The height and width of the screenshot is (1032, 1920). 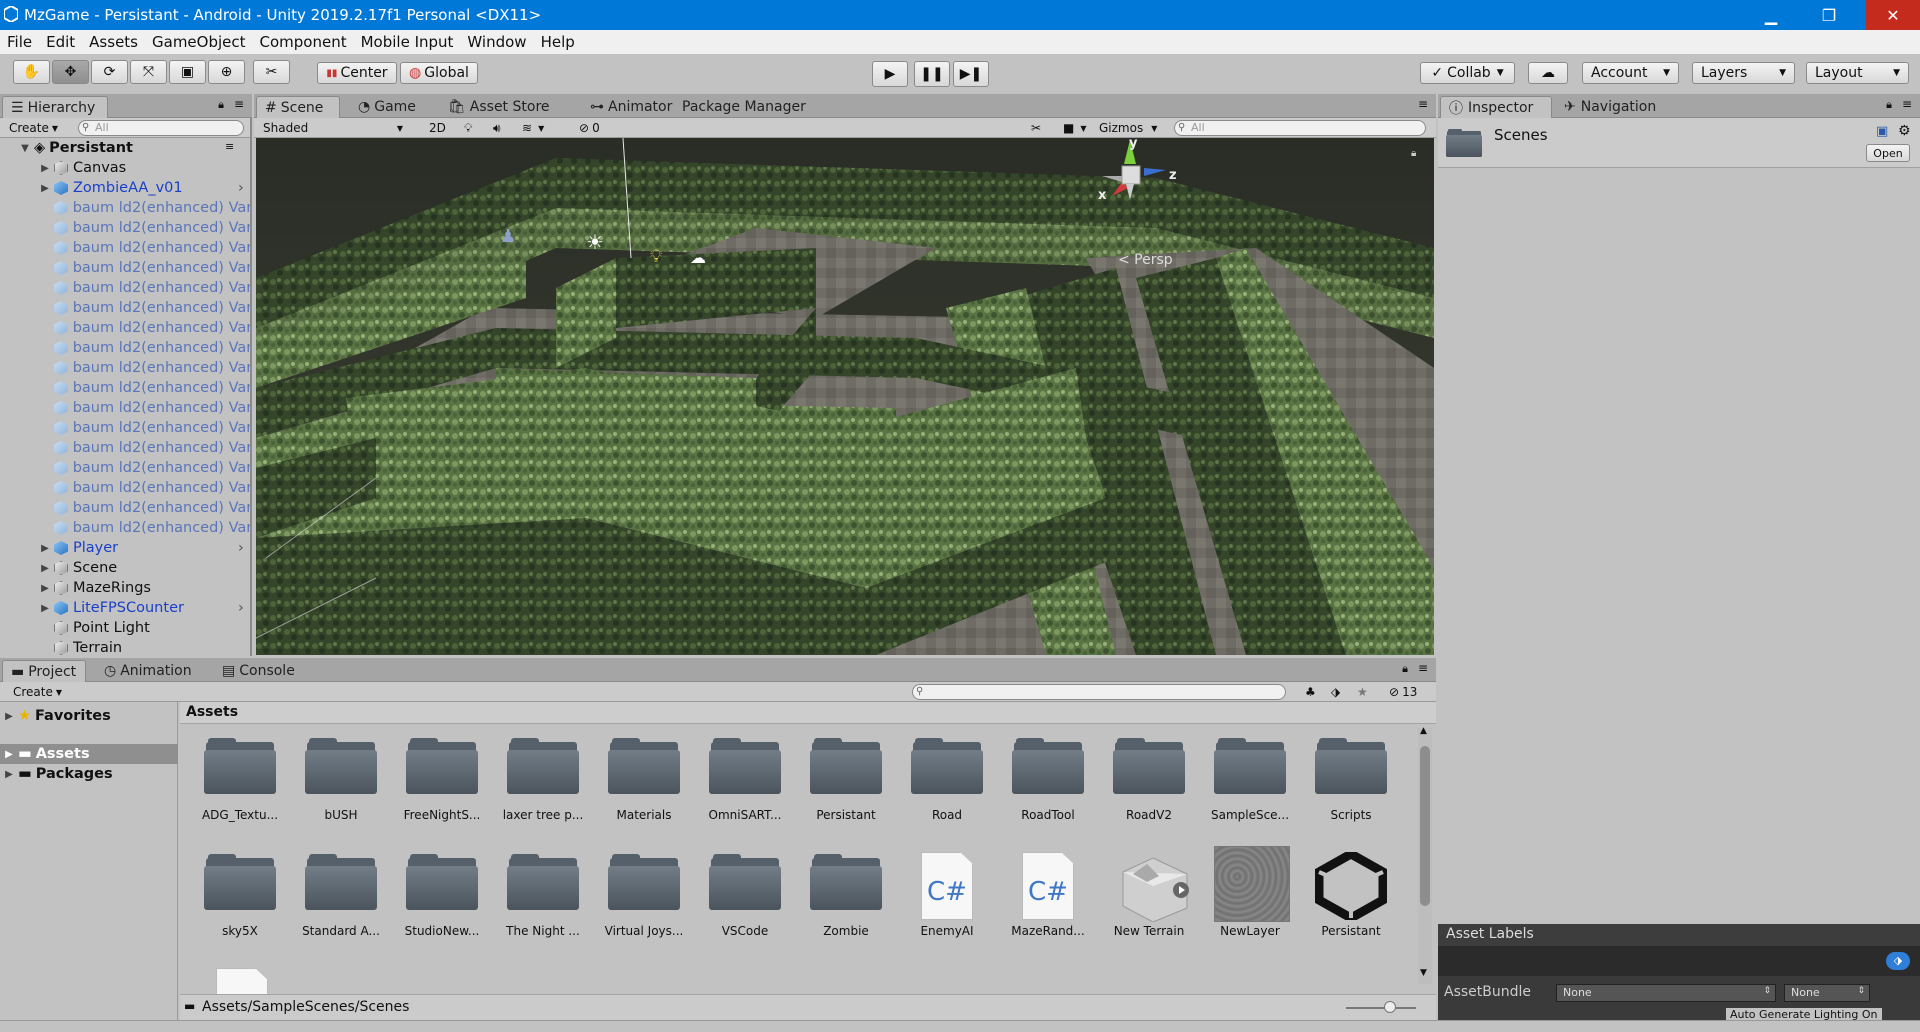 What do you see at coordinates (1630, 73) in the screenshot?
I see `account-dropdown: Account ▼` at bounding box center [1630, 73].